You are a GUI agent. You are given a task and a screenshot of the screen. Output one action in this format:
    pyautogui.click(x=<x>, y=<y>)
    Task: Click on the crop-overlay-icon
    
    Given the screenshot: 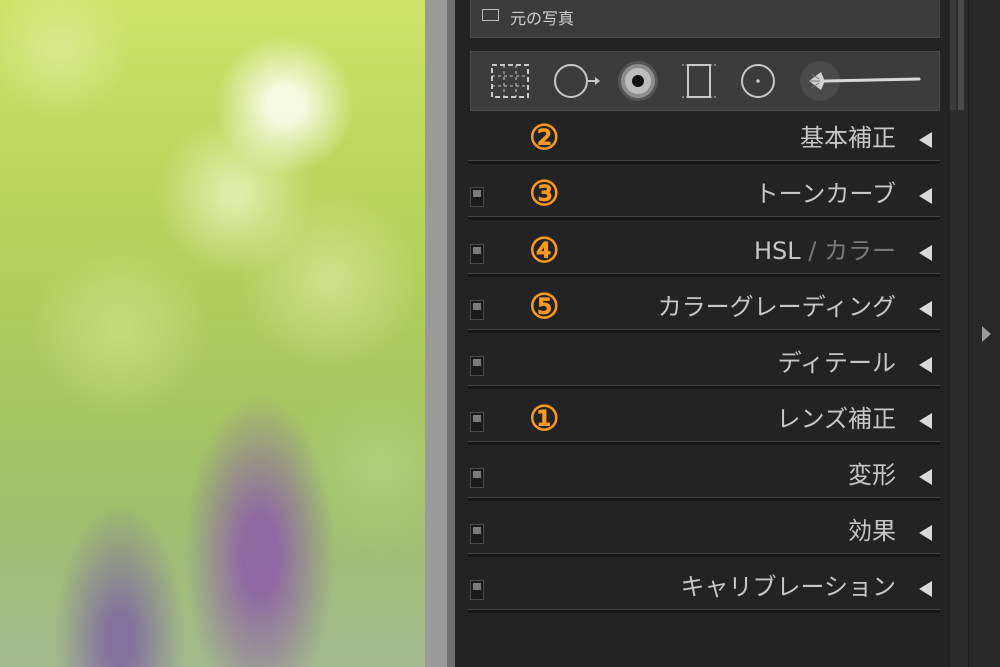 What is the action you would take?
    pyautogui.click(x=510, y=81)
    